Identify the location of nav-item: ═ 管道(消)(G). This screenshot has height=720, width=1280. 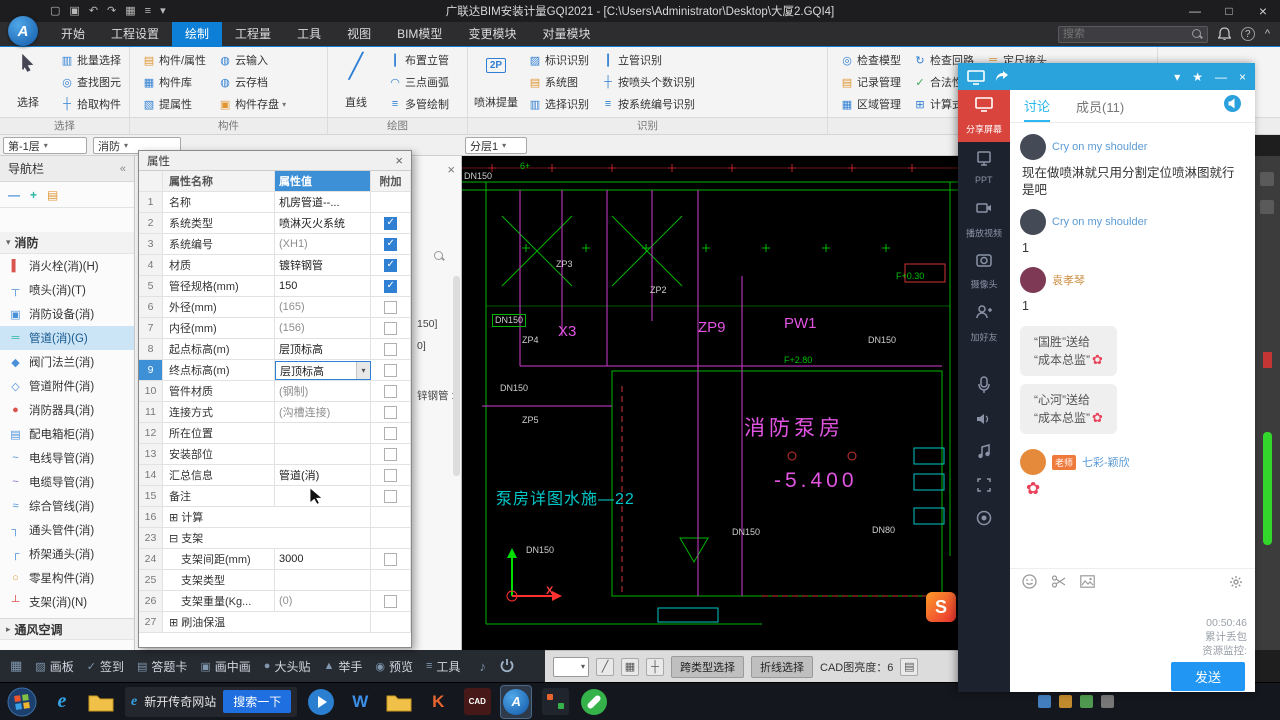
(67, 338).